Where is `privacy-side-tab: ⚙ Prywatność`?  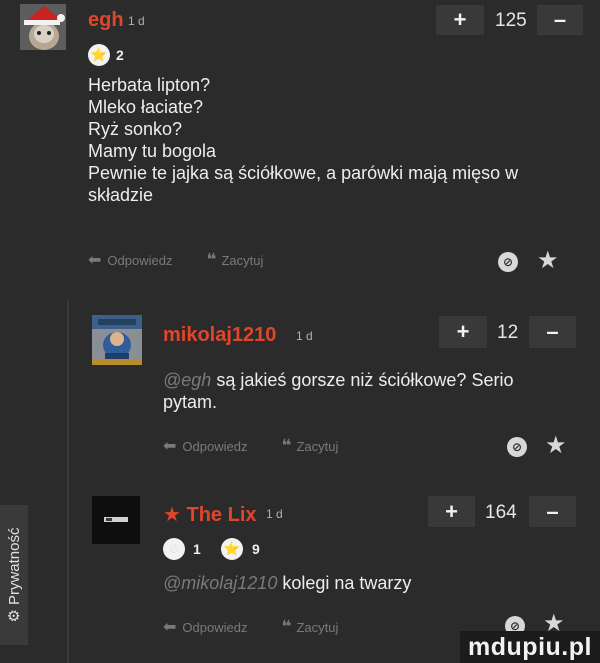
privacy-side-tab: ⚙ Prywatność is located at coordinates (14, 575).